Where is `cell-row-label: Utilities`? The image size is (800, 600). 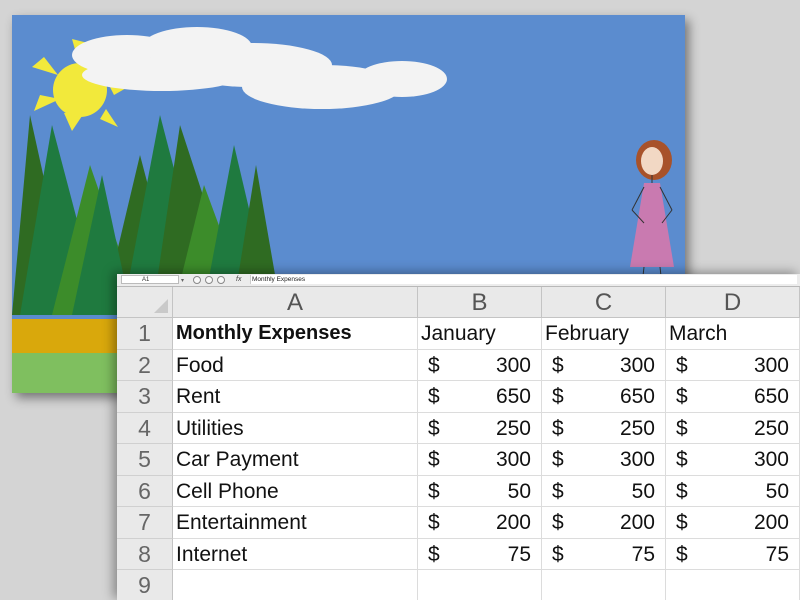 cell-row-label: Utilities is located at coordinates (295, 428).